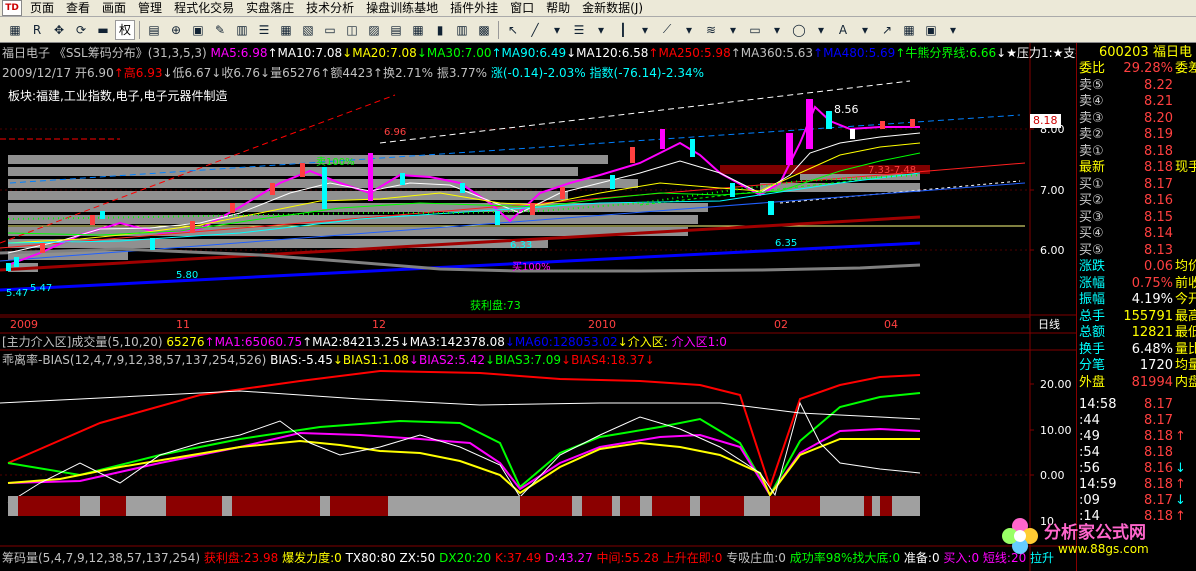 Image resolution: width=1196 pixels, height=571 pixels. What do you see at coordinates (1136, 437) in the screenshot?
I see `tick-row: :49 8.18 ↑` at bounding box center [1136, 437].